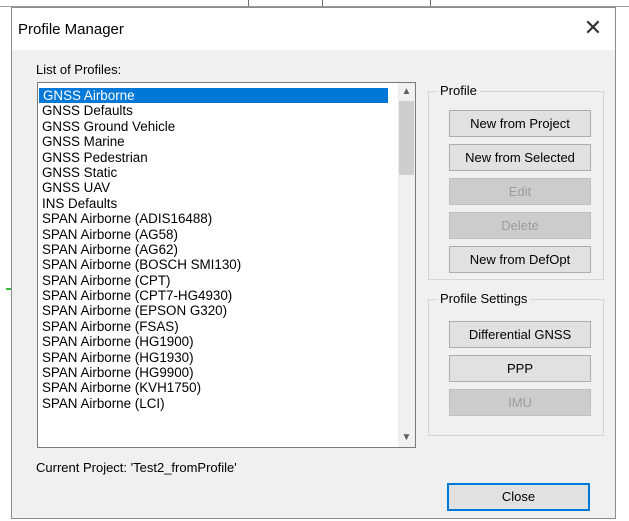  Describe the element at coordinates (520, 225) in the screenshot. I see `delete-button: Delete` at that location.